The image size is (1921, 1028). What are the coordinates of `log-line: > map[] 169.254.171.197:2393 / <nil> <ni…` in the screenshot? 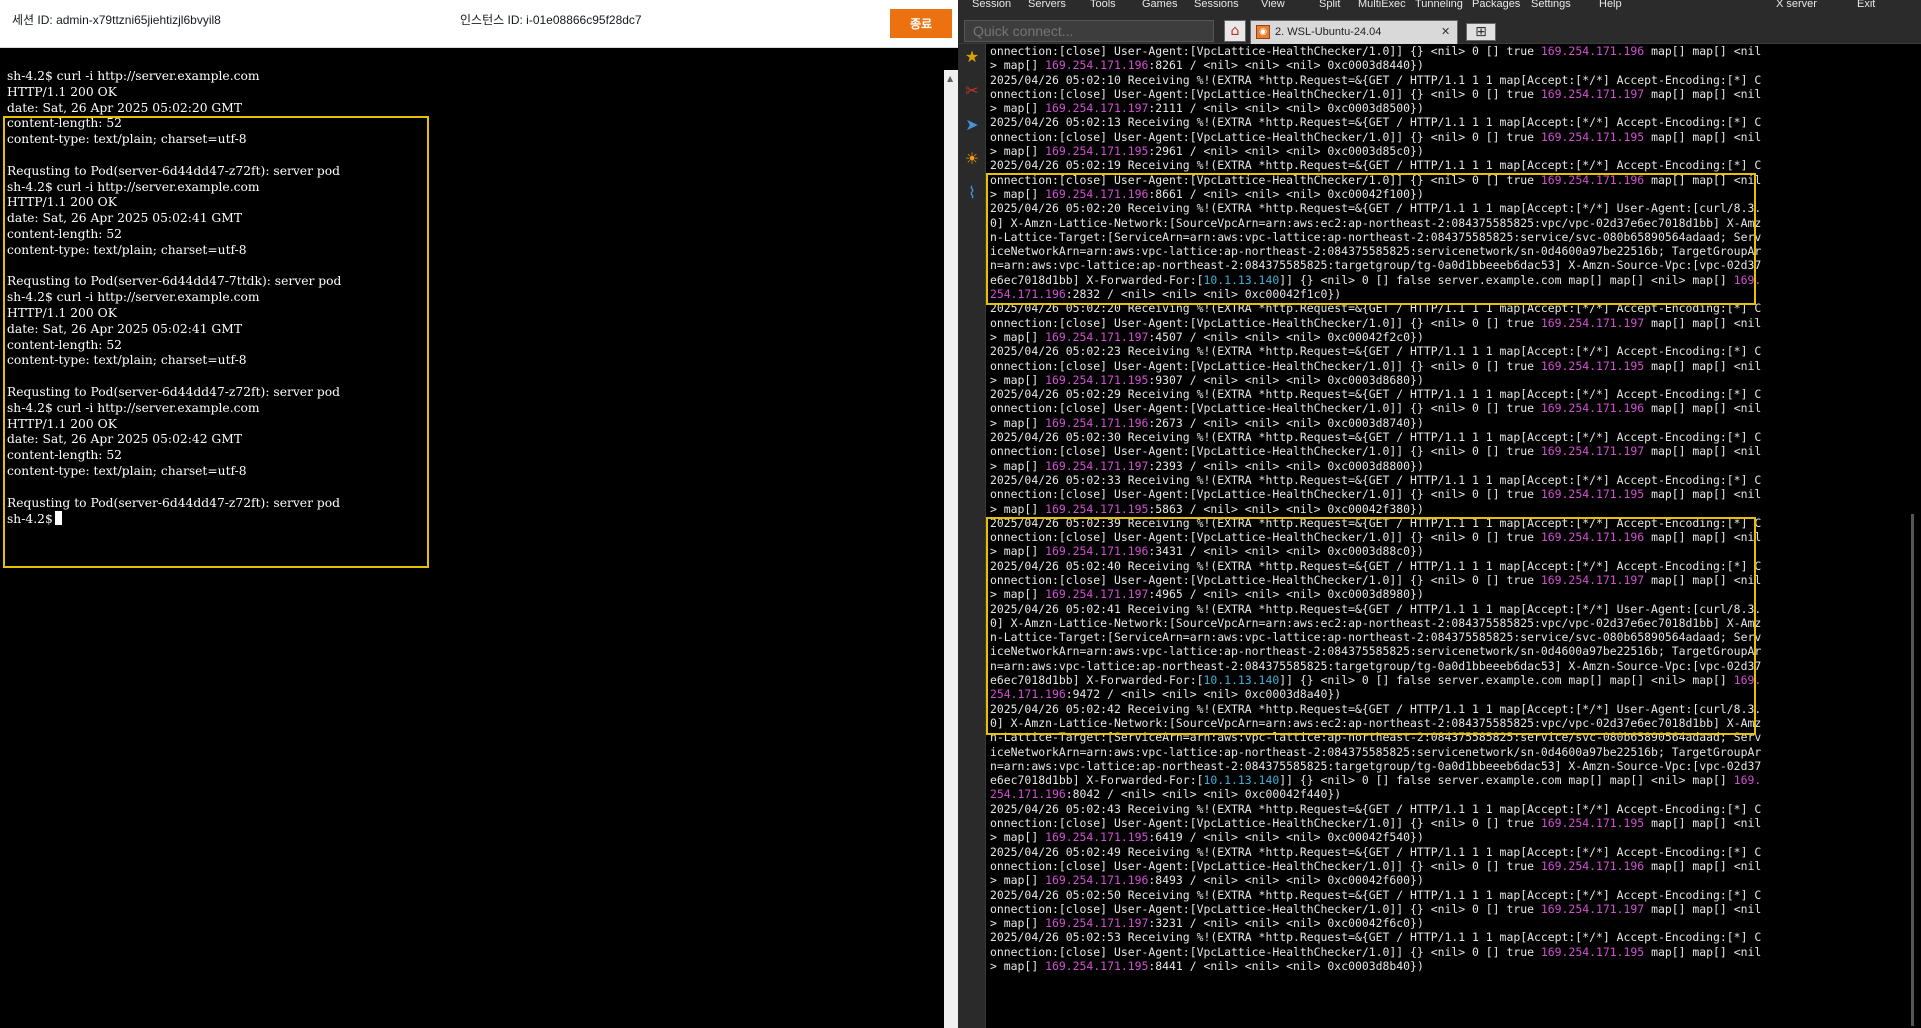 It's located at (1375, 466).